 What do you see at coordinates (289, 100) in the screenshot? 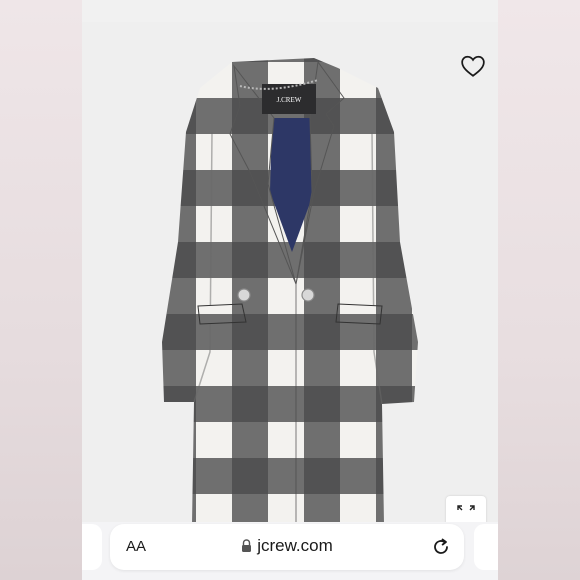
I see `brand-label: J.CREW` at bounding box center [289, 100].